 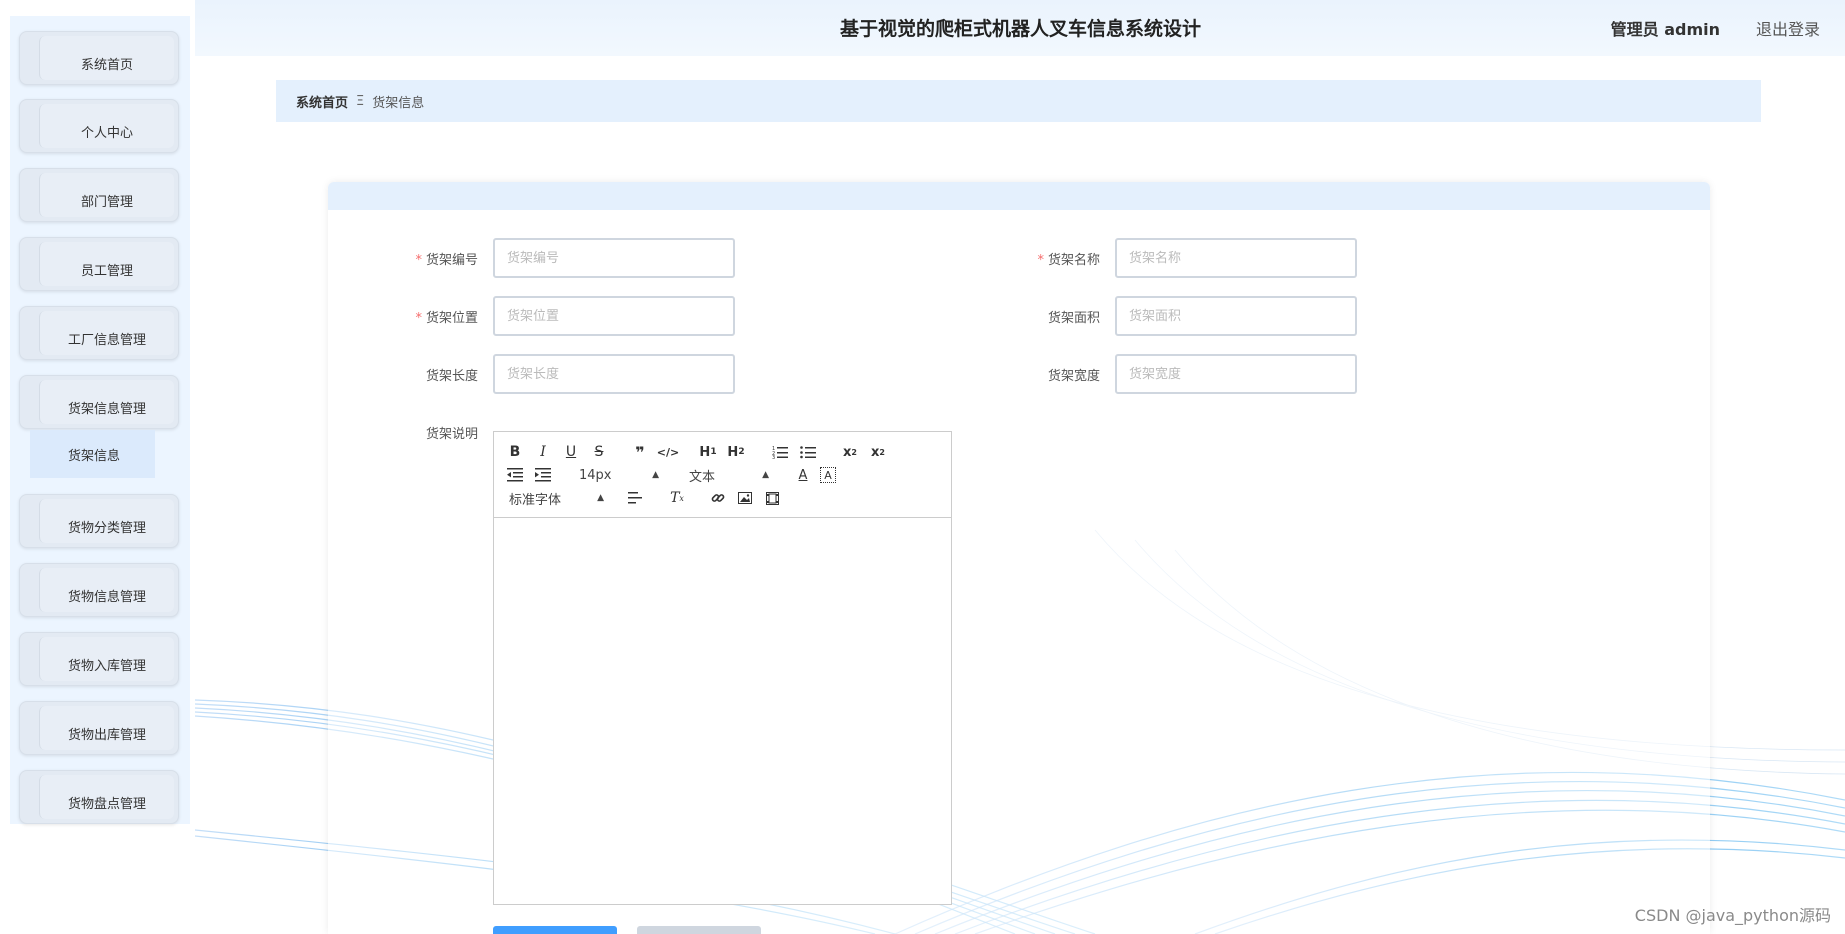 I want to click on shelf-no-label-text: 货架编号, so click(x=451, y=260).